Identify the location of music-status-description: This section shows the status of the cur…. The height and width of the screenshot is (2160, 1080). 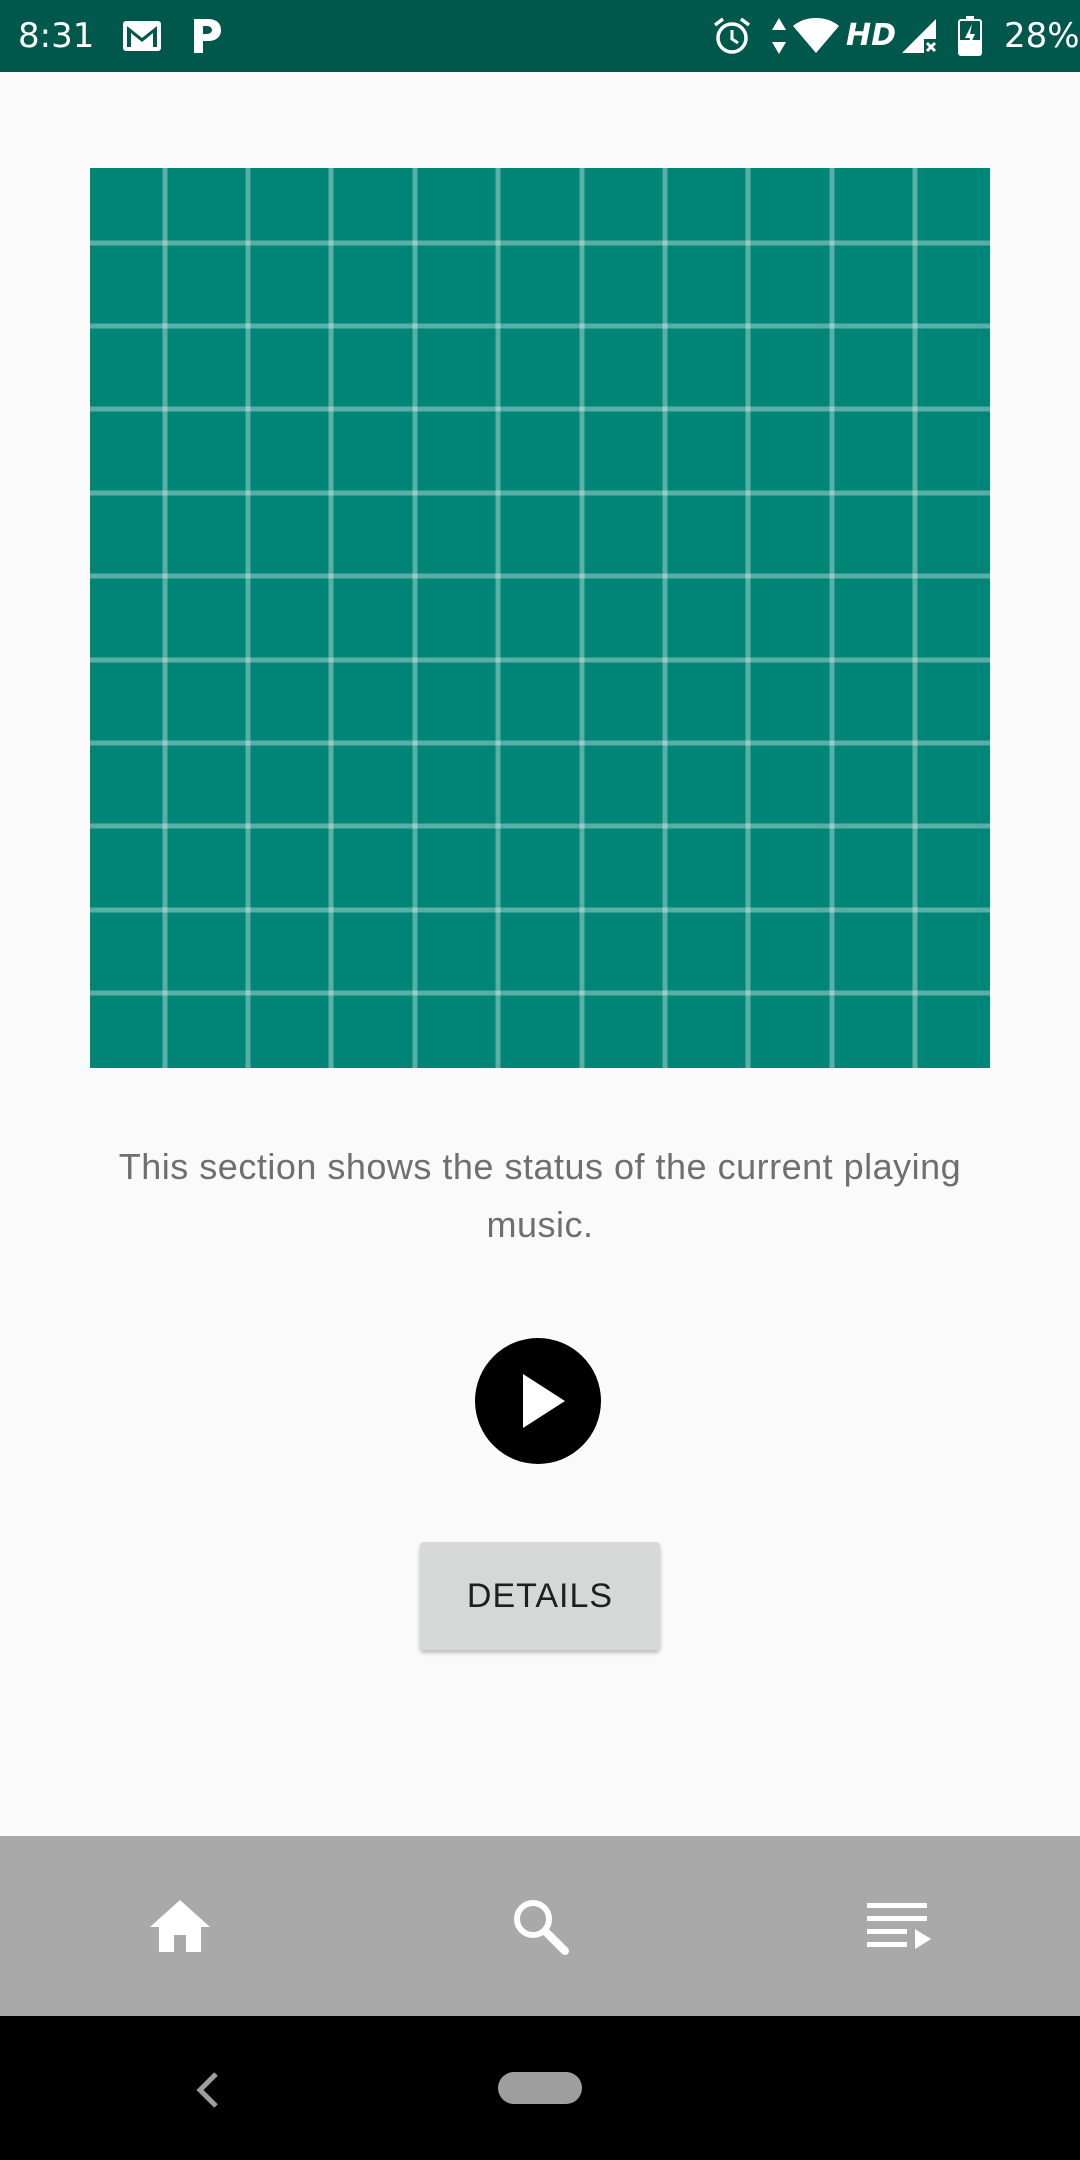
(540, 1195).